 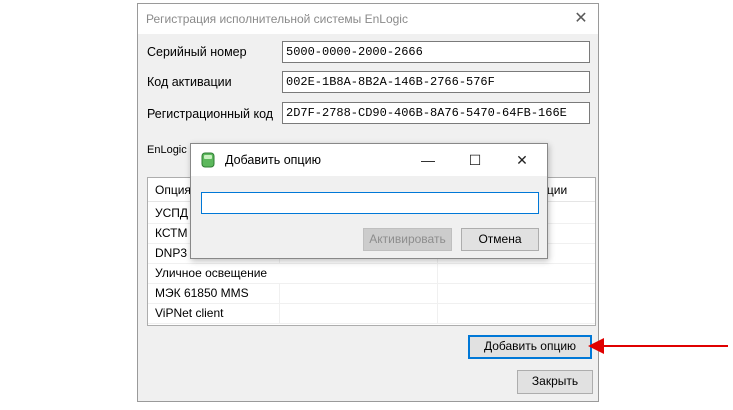 What do you see at coordinates (211, 273) in the screenshot?
I see `list-item-label: Уличное освещение` at bounding box center [211, 273].